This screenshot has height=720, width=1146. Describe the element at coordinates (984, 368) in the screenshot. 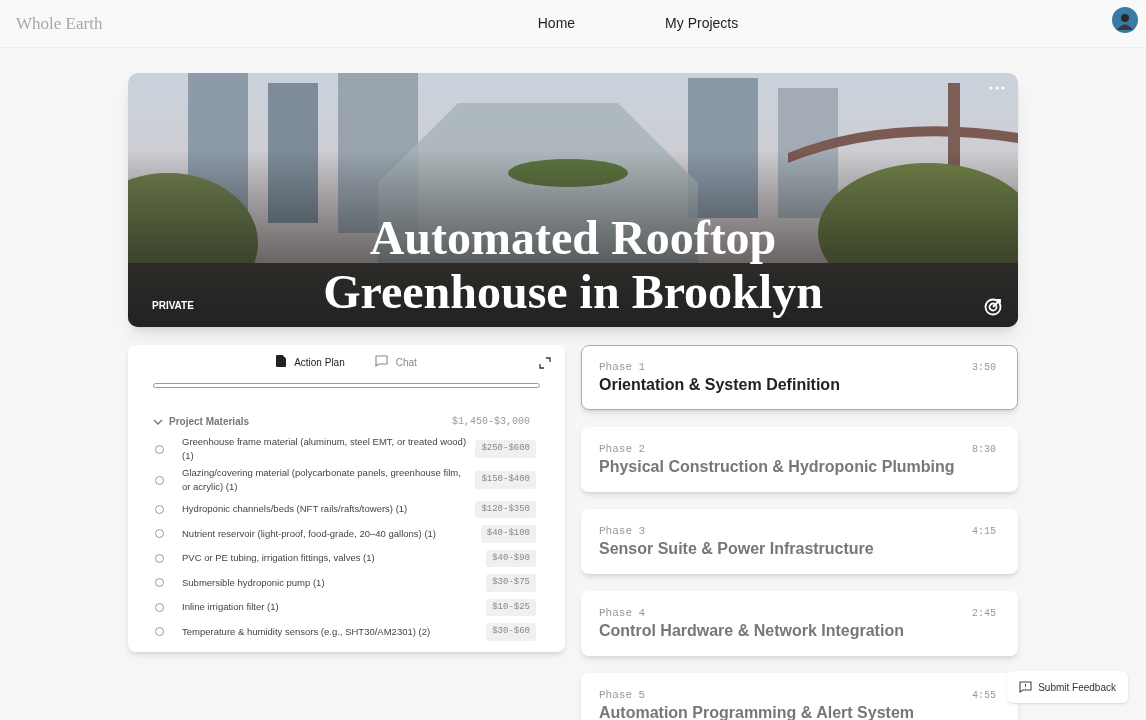

I see `phase-duration: 3:50` at that location.